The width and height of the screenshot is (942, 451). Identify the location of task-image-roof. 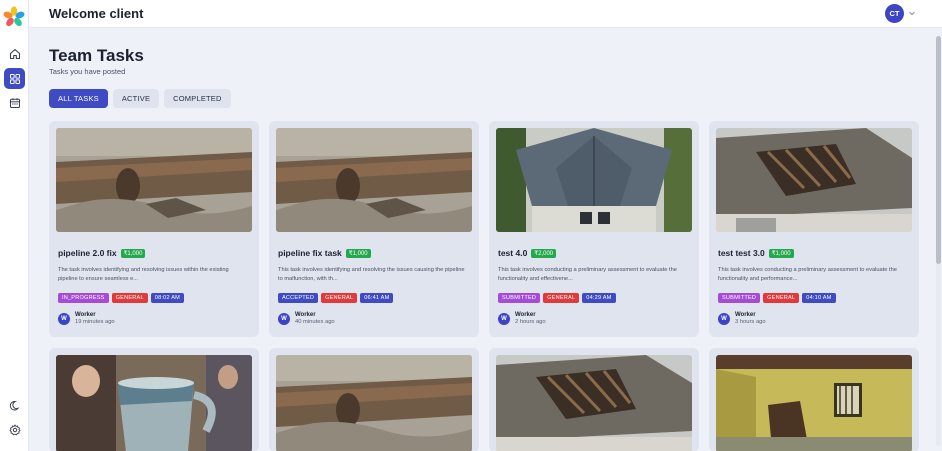
(594, 180).